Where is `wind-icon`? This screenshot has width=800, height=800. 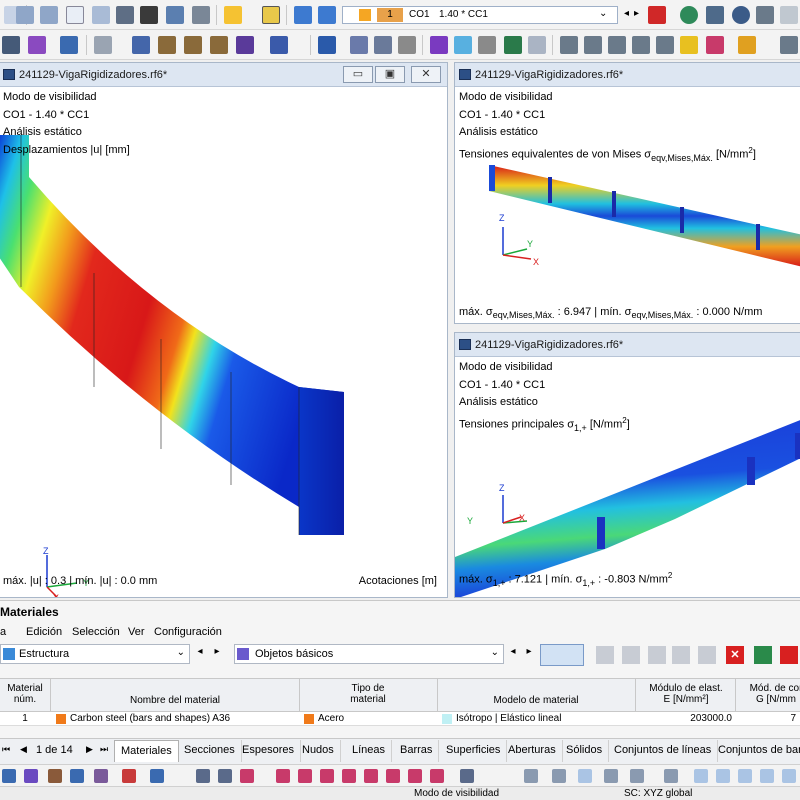 wind-icon is located at coordinates (279, 45).